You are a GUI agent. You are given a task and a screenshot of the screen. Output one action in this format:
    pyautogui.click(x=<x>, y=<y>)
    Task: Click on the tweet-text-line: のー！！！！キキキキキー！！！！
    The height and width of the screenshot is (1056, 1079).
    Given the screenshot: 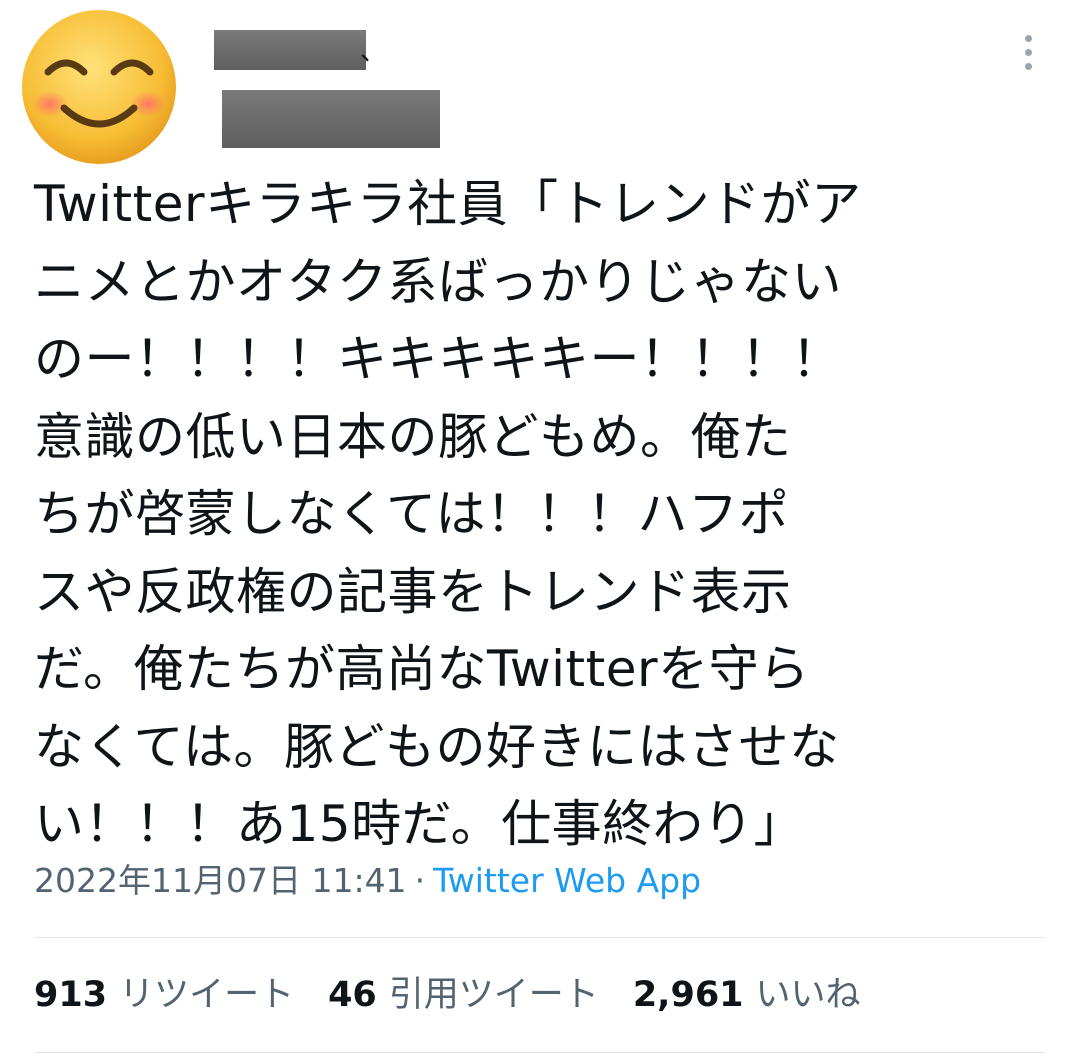 What is the action you would take?
    pyautogui.click(x=438, y=359)
    